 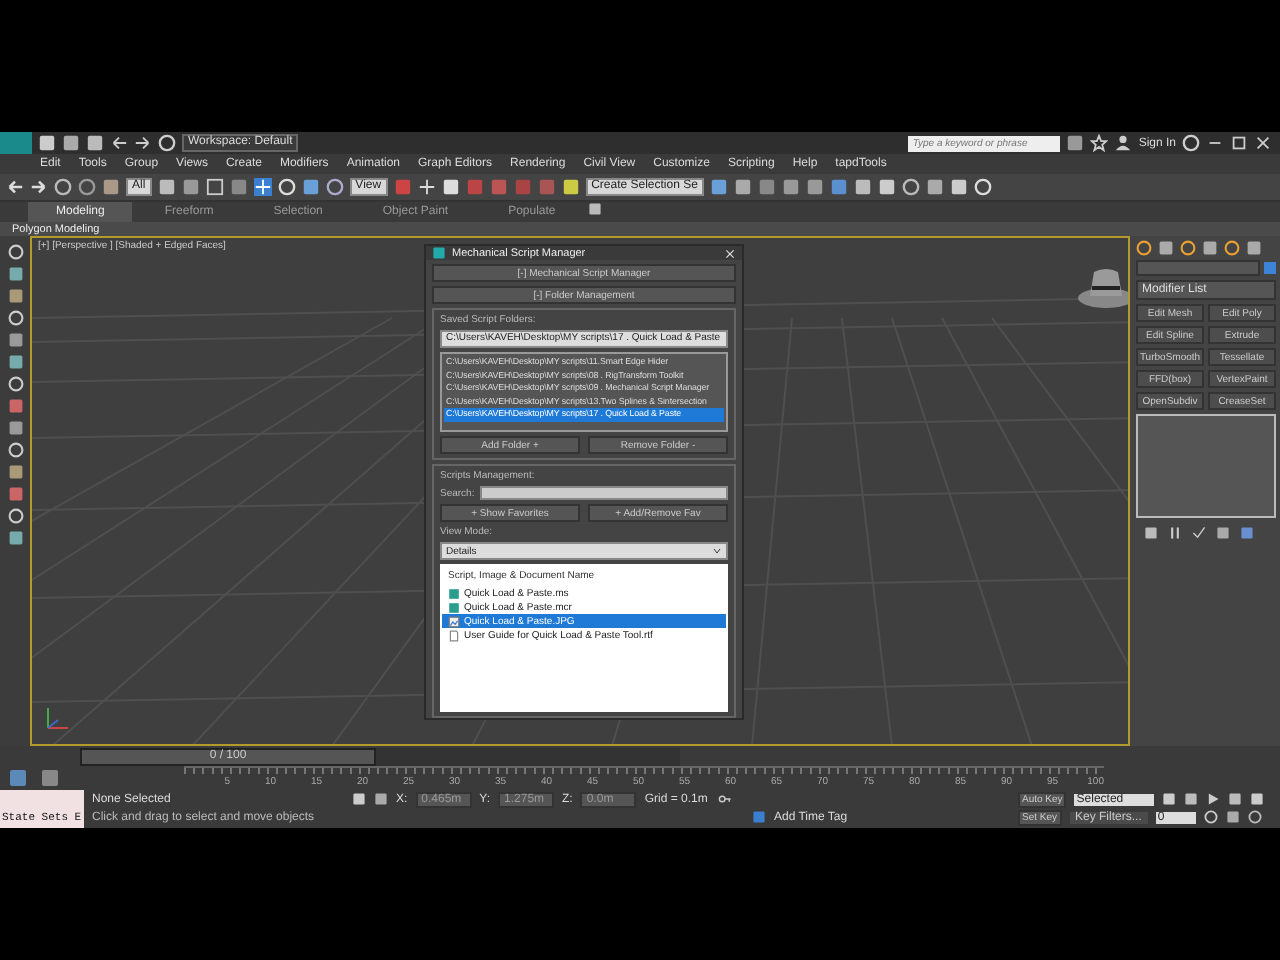 I want to click on axis-tripod-icon, so click(x=58, y=718).